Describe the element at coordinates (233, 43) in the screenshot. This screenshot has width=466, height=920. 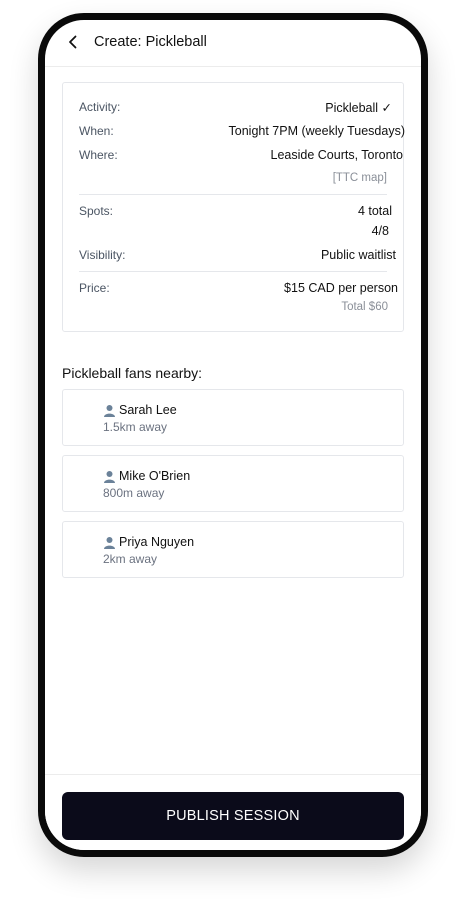
I see `top-bar: Create: Pickleball` at that location.